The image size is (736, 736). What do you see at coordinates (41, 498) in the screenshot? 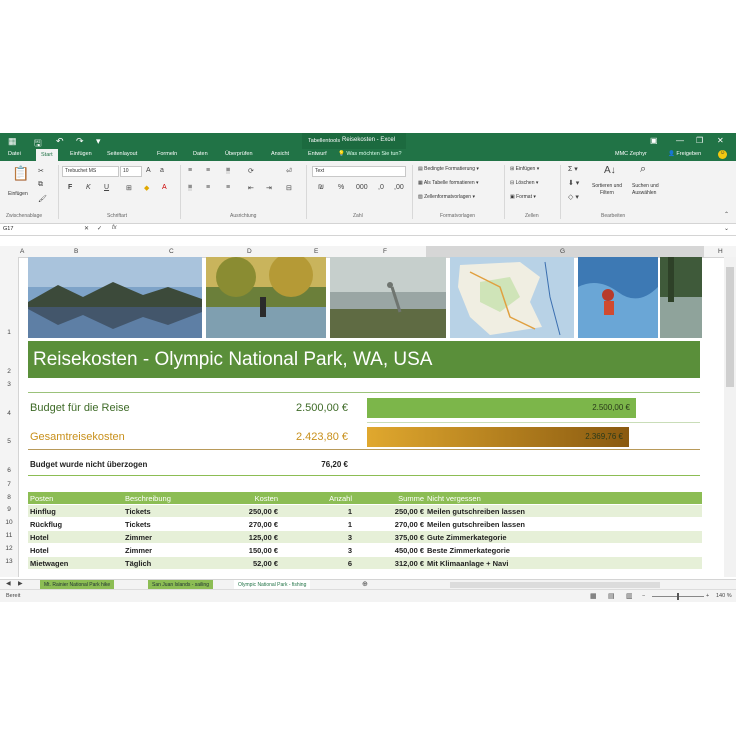
I see `header-posten: Posten` at bounding box center [41, 498].